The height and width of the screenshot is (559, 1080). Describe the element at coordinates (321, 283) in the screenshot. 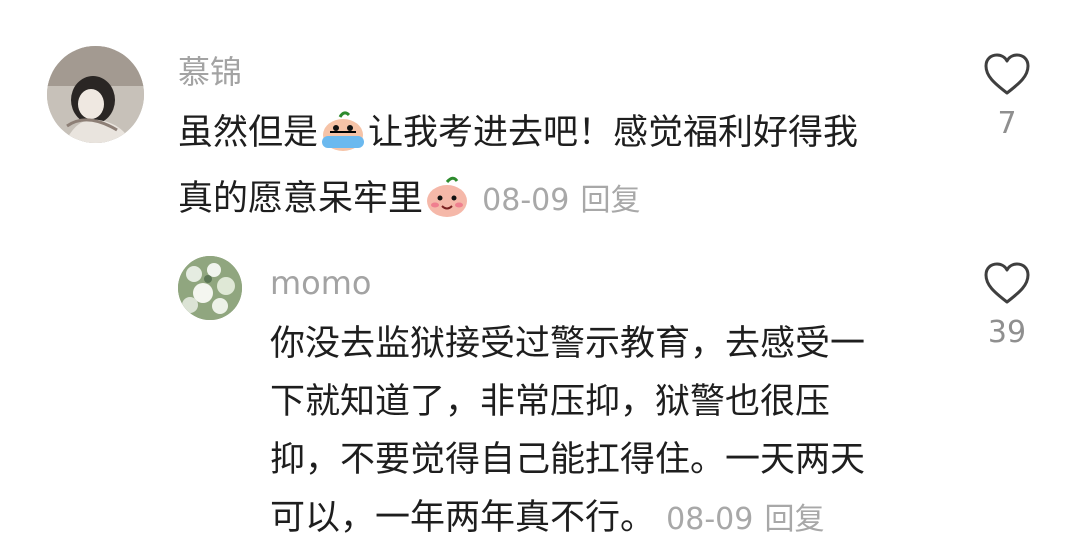

I see `reply-username: momo` at that location.